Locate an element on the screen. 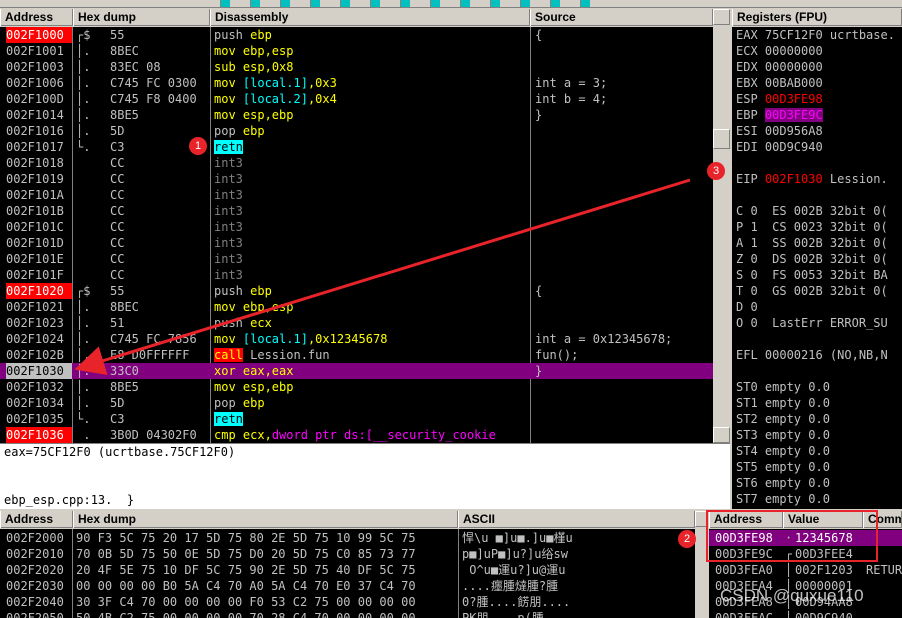 This screenshot has width=902, height=618. disasm-address: 002F1003 is located at coordinates (39, 67).